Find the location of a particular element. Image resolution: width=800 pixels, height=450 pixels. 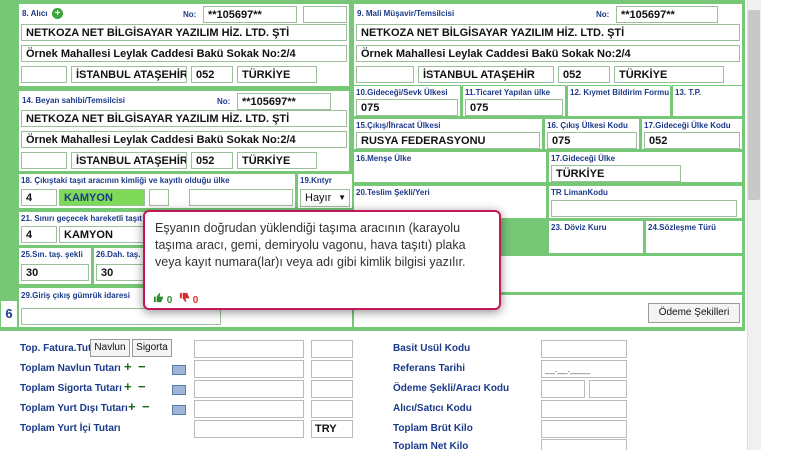

top-fatura-currency is located at coordinates (332, 349).